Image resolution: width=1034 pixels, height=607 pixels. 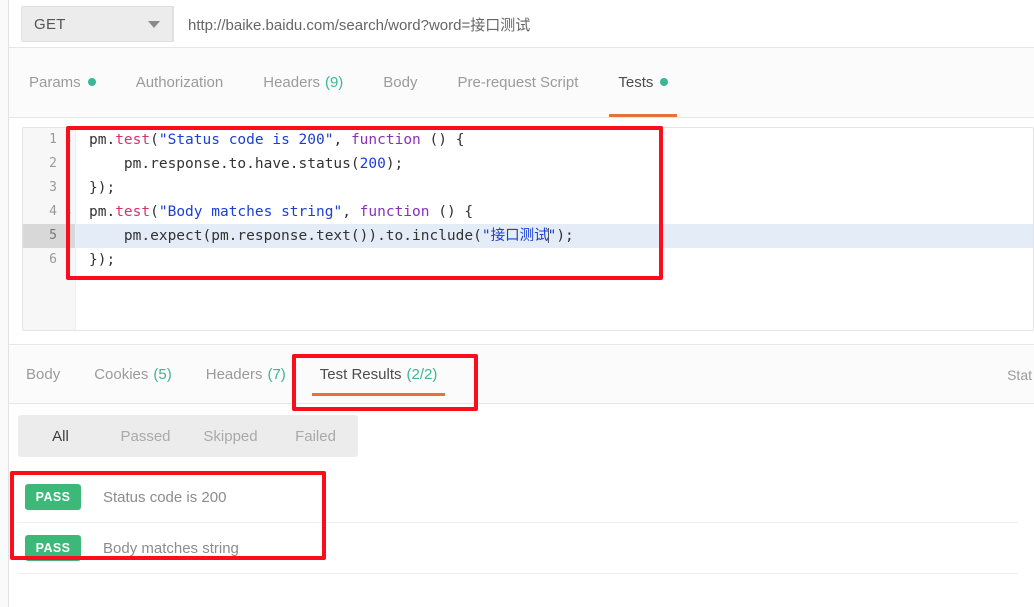 I want to click on request-tab-params: Params, so click(x=62, y=82).